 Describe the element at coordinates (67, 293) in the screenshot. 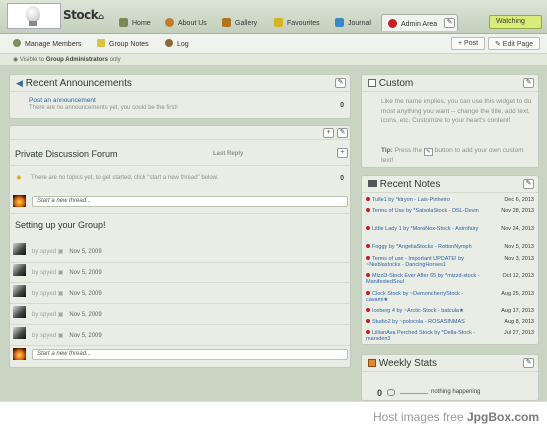

I see `thread-meta: by spyed ▣ Nov 5, 2009` at that location.